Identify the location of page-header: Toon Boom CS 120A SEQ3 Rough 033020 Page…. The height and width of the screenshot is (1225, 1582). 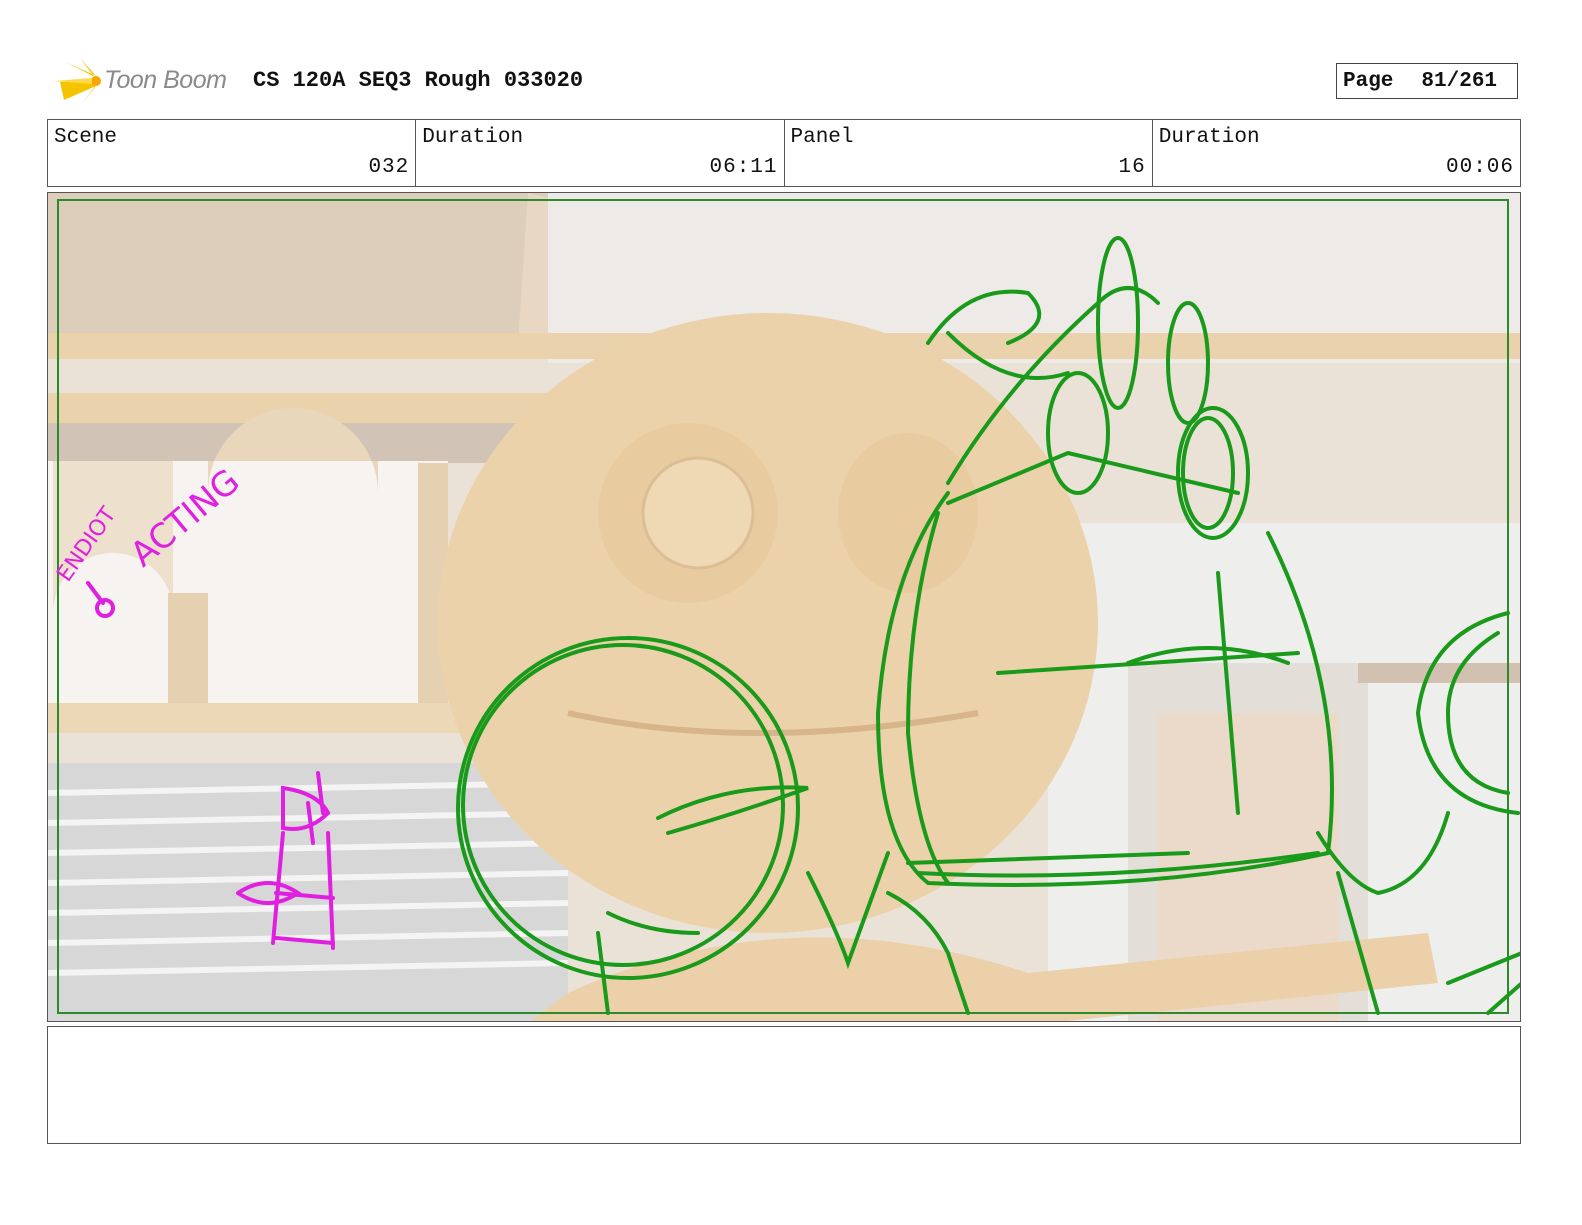
(792, 81).